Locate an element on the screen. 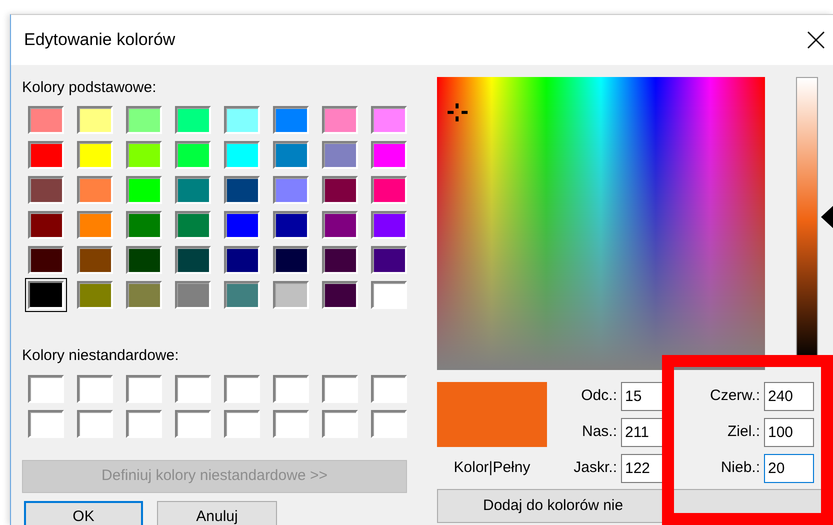 The width and height of the screenshot is (833, 525). field-label: Nieb.: is located at coordinates (740, 468).